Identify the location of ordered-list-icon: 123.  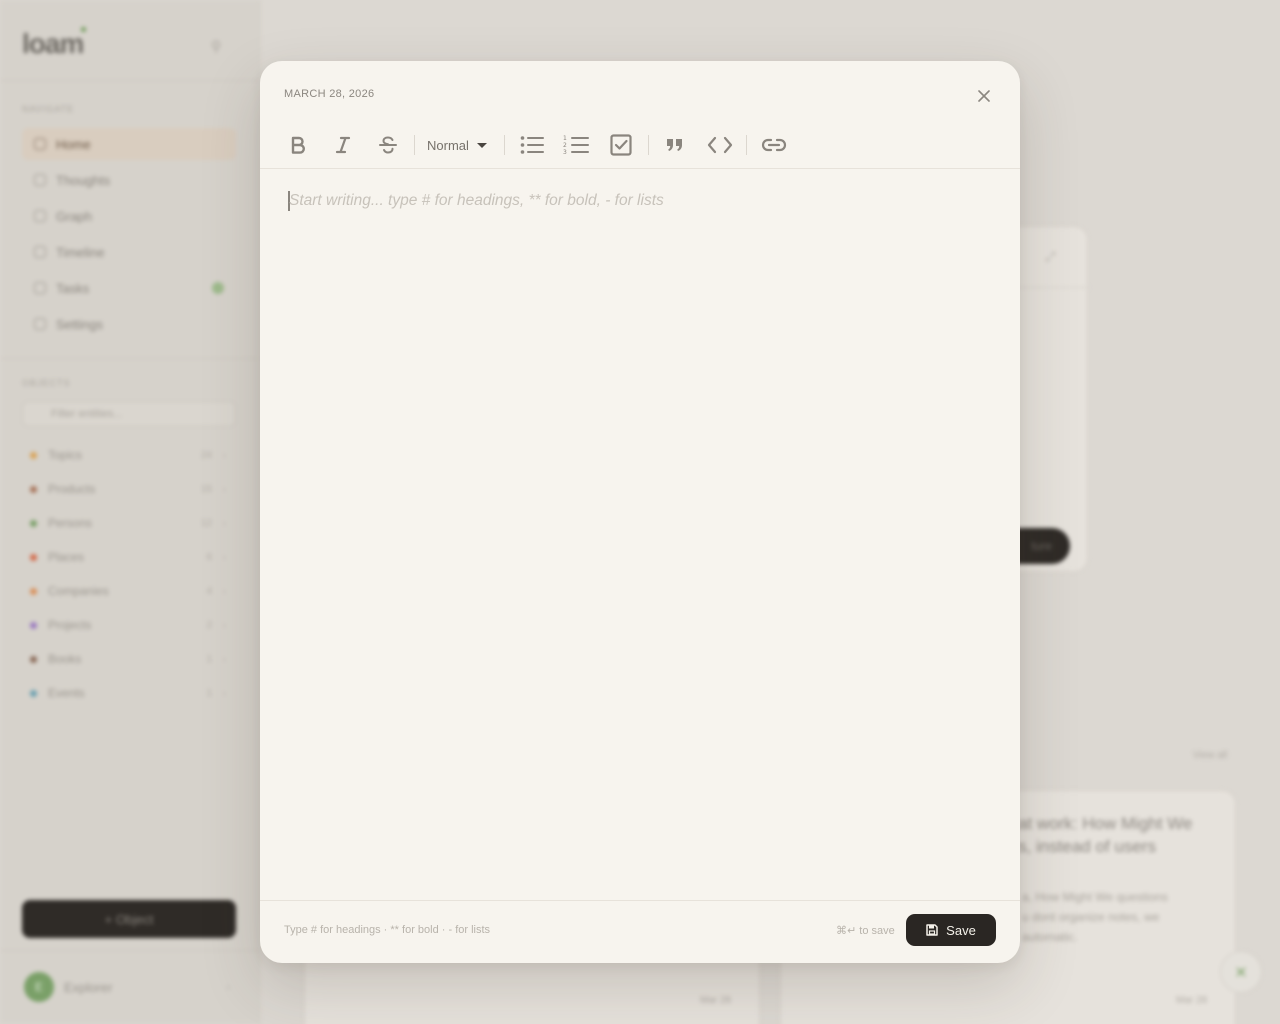
(576, 145).